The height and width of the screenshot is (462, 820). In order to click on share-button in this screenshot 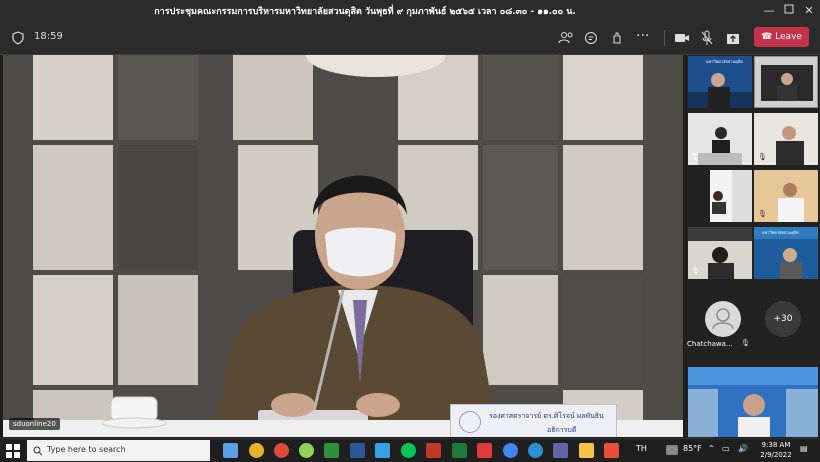, I will do `click(736, 38)`.